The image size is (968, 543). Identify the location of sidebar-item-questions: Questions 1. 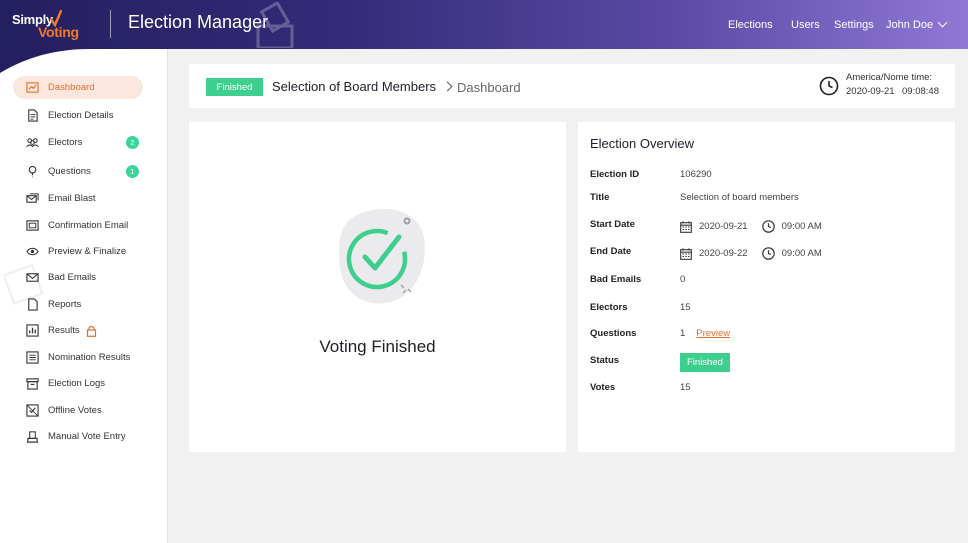
(78, 171).